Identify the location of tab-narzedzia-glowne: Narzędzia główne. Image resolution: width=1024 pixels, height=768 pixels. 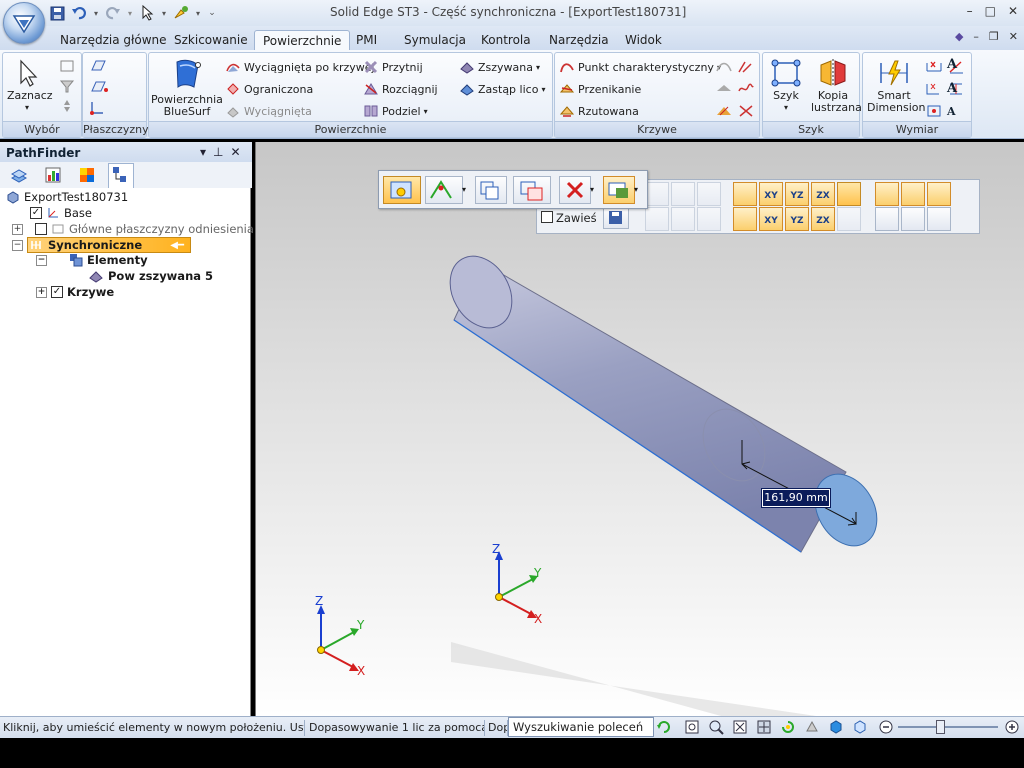
(113, 40).